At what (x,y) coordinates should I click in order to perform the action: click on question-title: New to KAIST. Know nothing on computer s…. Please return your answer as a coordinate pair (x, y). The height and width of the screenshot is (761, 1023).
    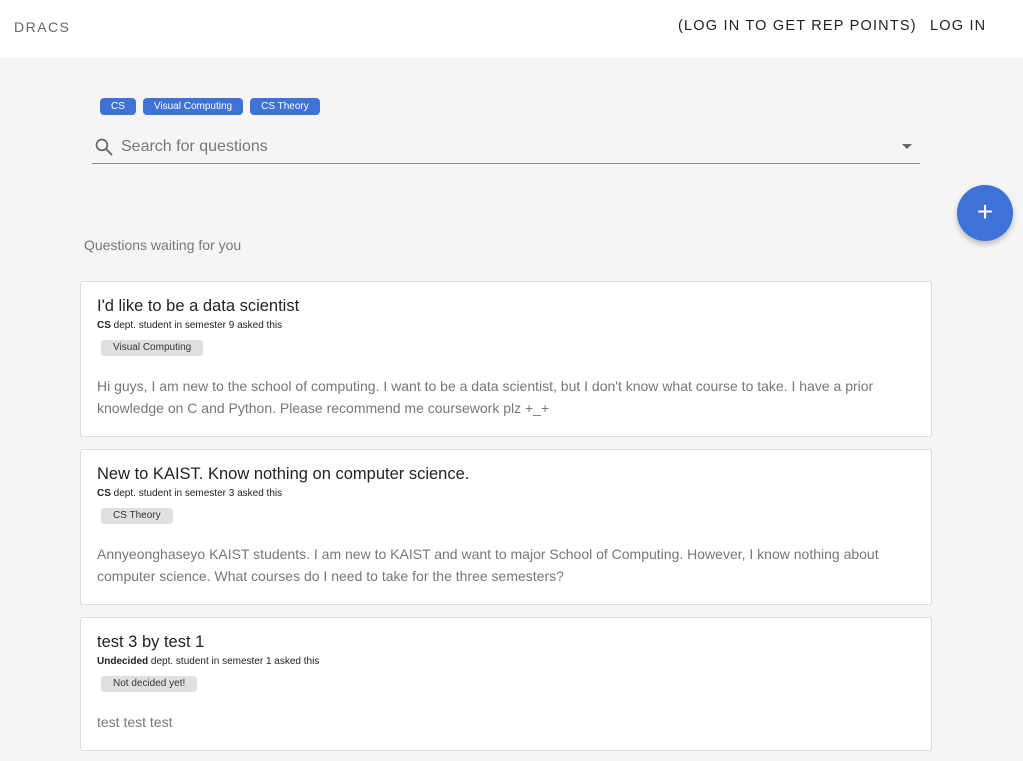
    Looking at the image, I should click on (283, 474).